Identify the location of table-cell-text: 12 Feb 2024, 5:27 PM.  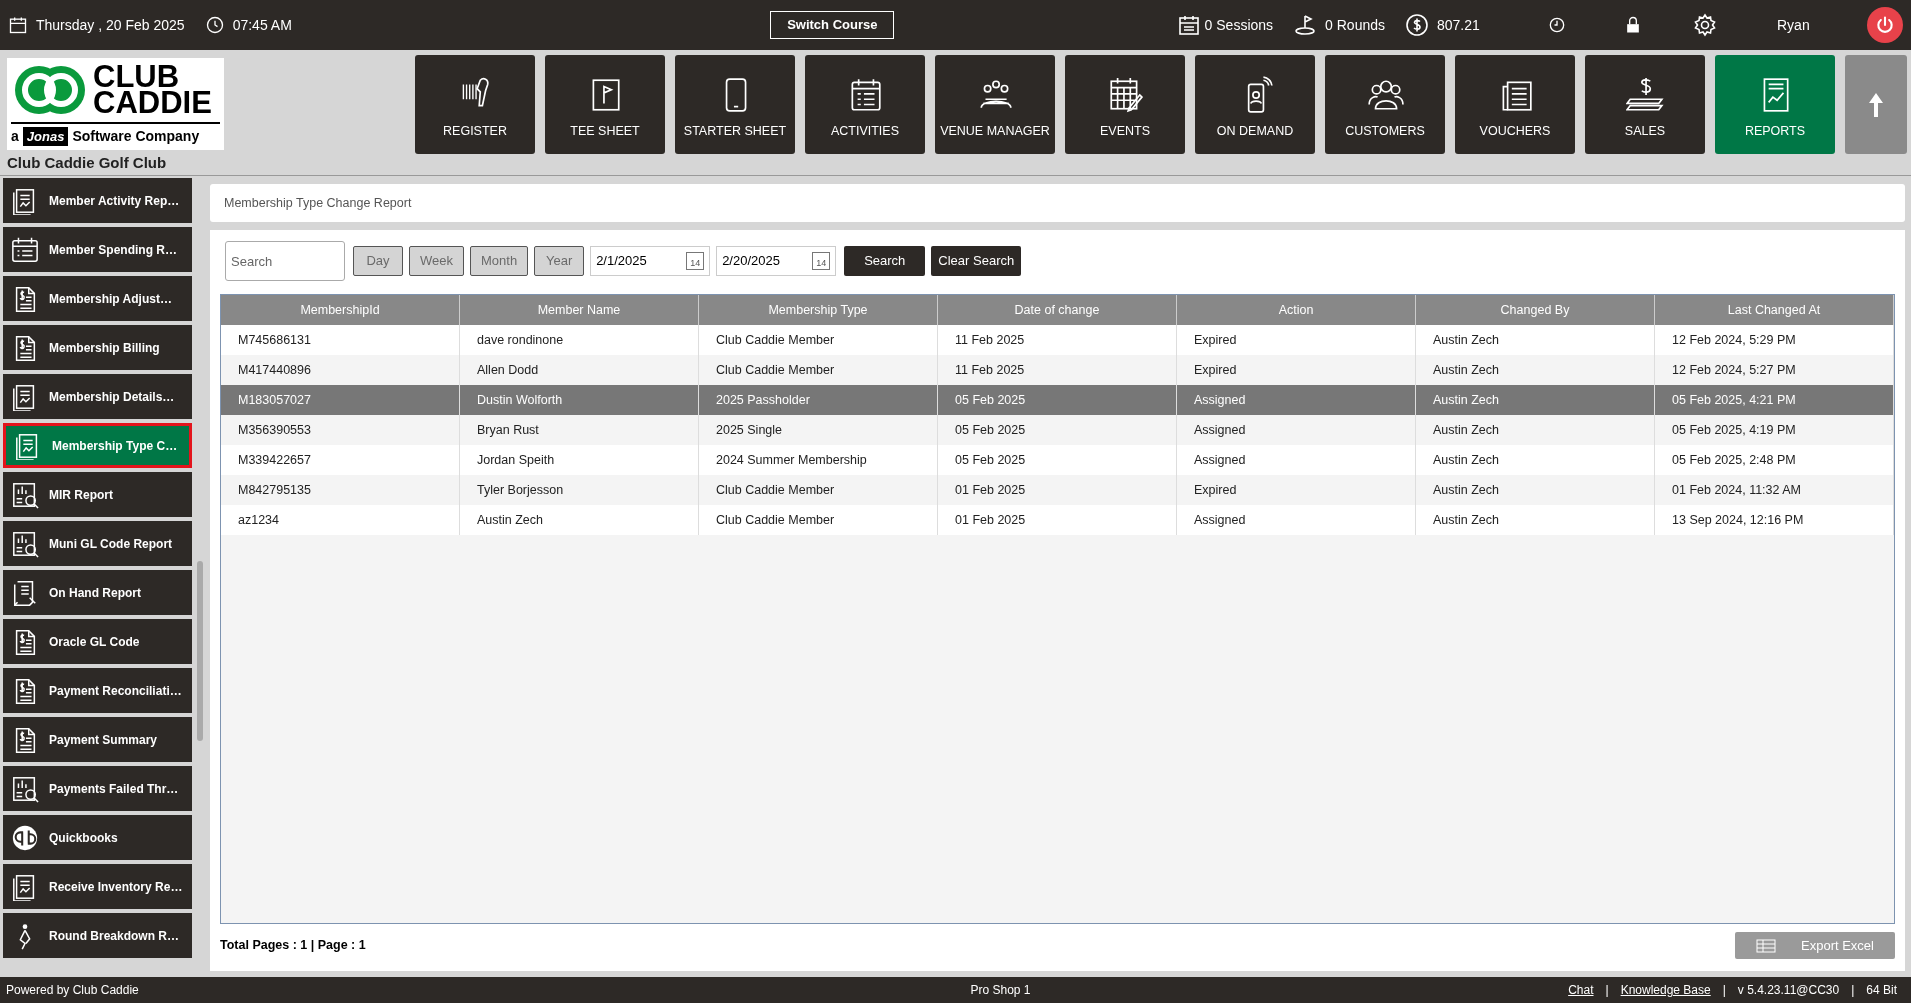
(1734, 370).